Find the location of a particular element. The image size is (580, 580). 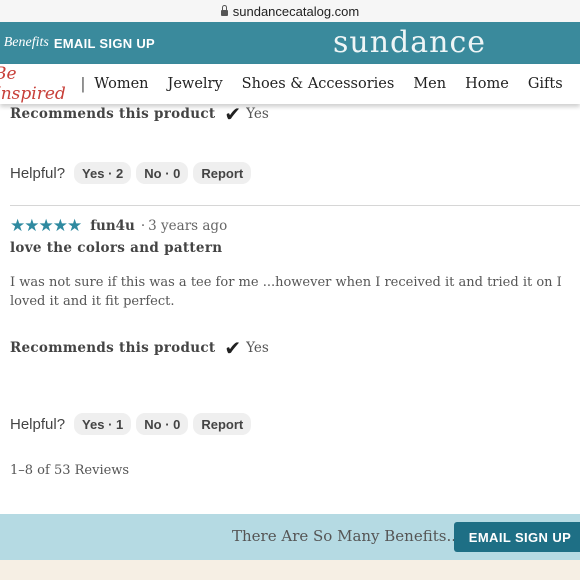

nav-item-women: Women is located at coordinates (121, 84).